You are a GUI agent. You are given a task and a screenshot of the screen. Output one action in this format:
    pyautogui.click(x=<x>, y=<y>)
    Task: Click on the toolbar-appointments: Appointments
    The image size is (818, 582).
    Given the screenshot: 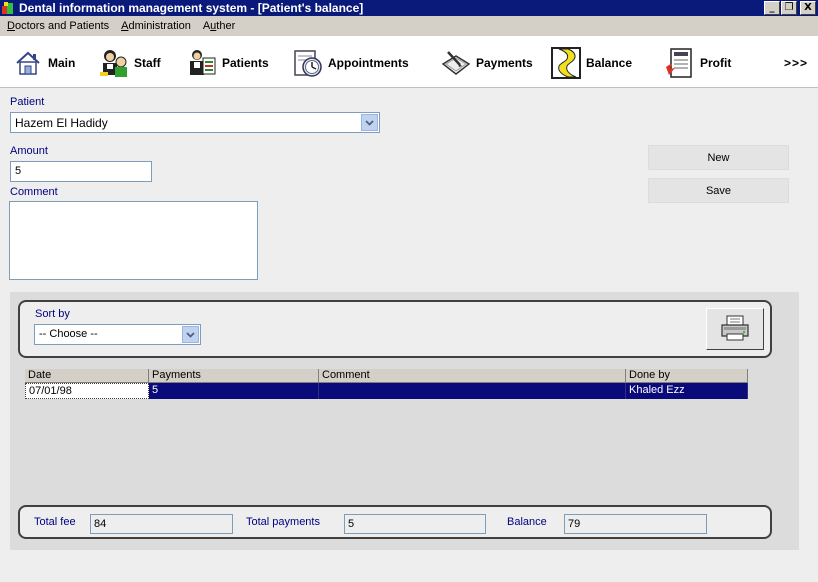 What is the action you would take?
    pyautogui.click(x=350, y=63)
    